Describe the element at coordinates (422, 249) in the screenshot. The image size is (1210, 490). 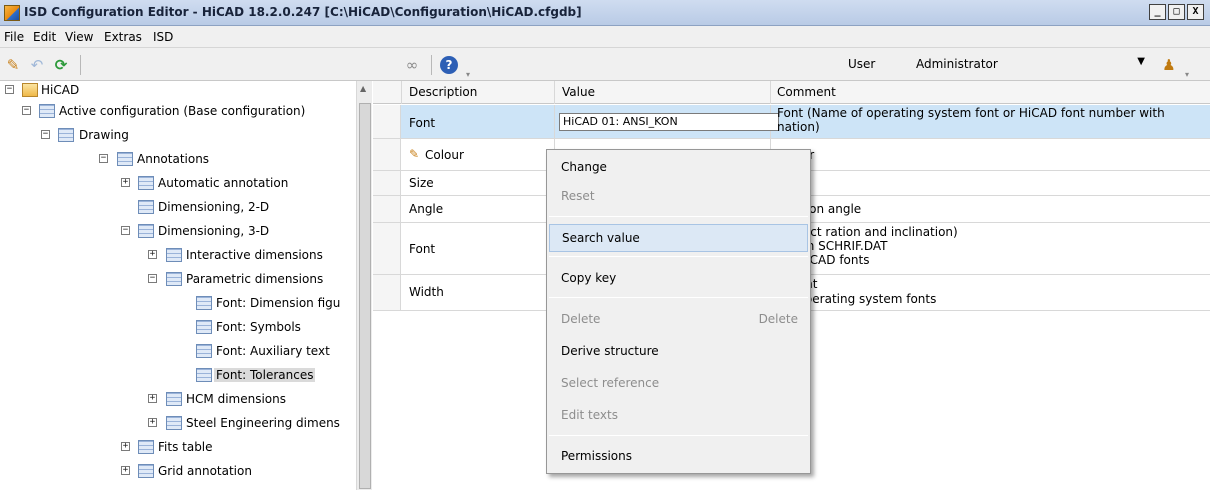
I see `row-description: Font` at that location.